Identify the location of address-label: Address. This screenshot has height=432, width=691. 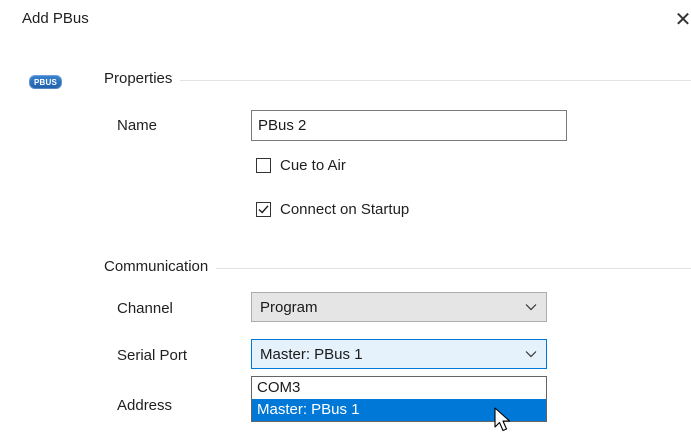
(145, 405).